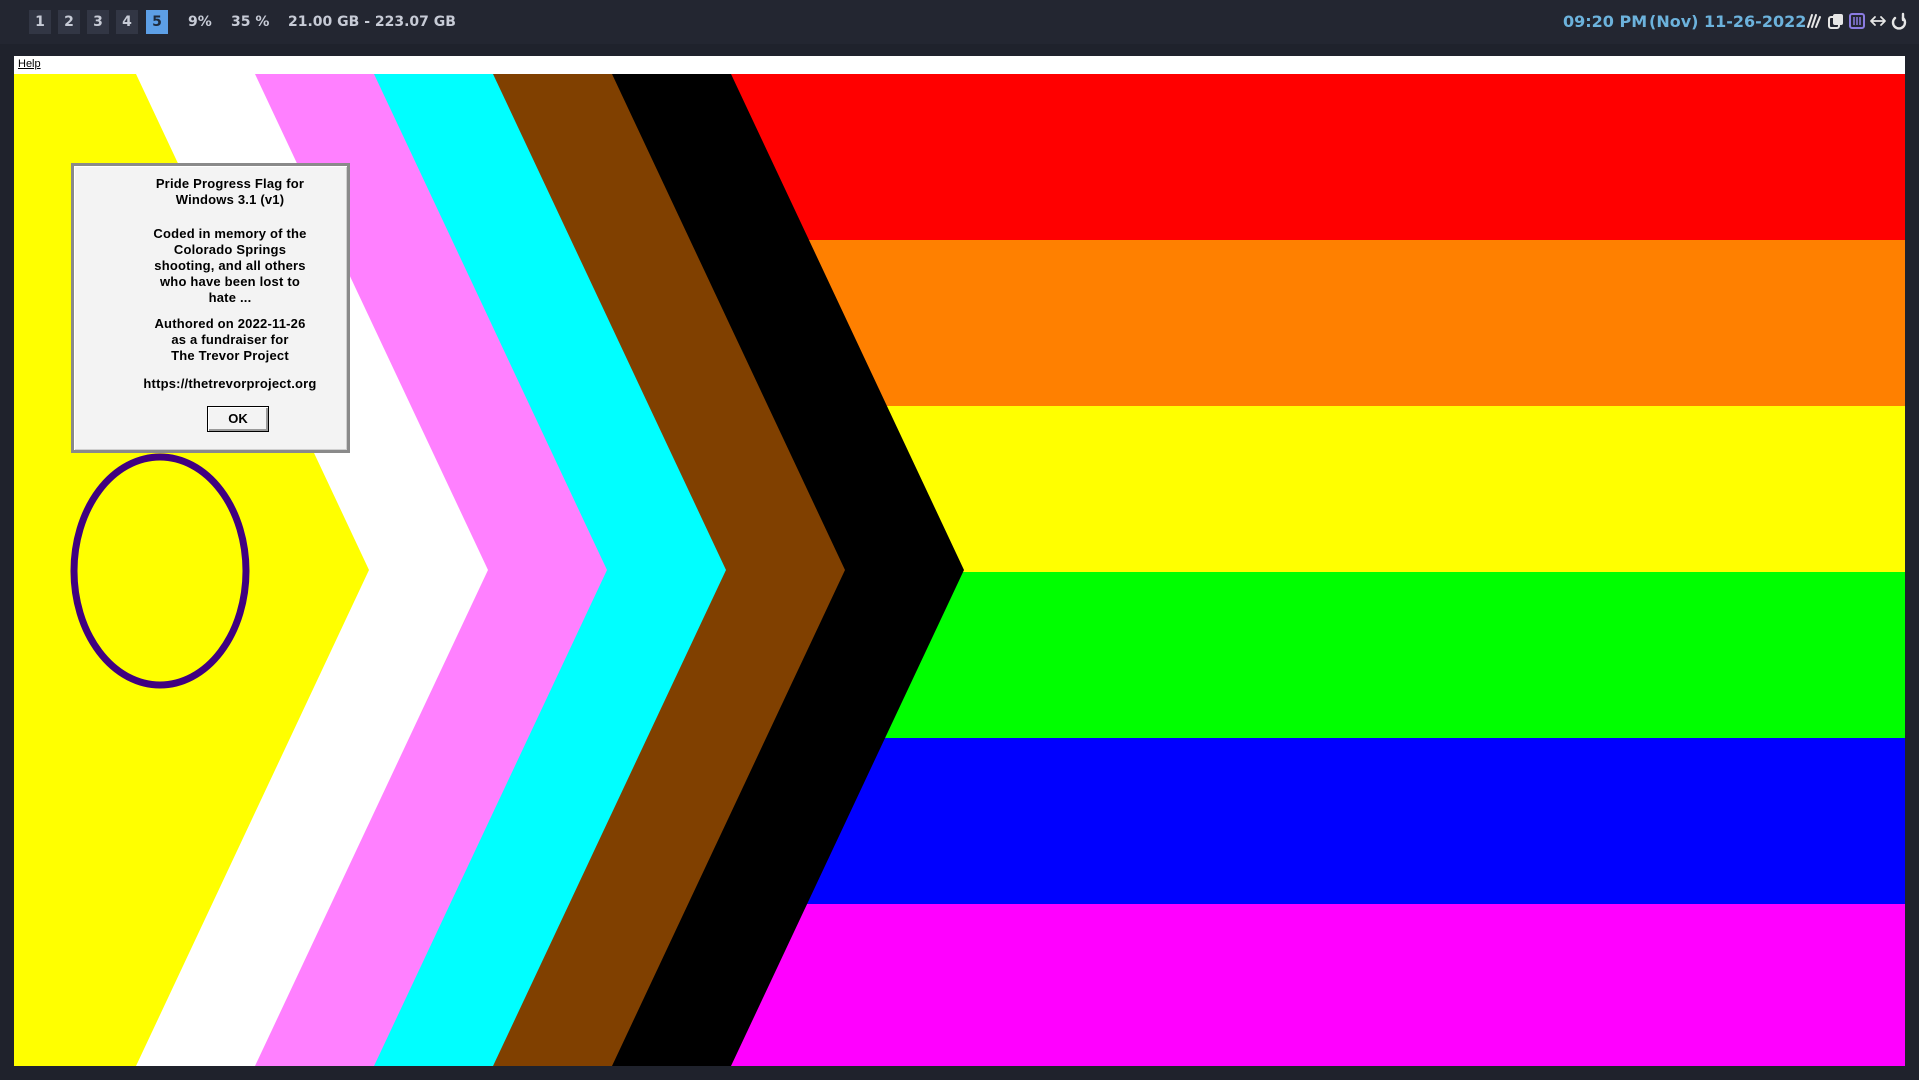  Describe the element at coordinates (230, 249) in the screenshot. I see `dialog-memorial-line2: Colorado Springs` at that location.